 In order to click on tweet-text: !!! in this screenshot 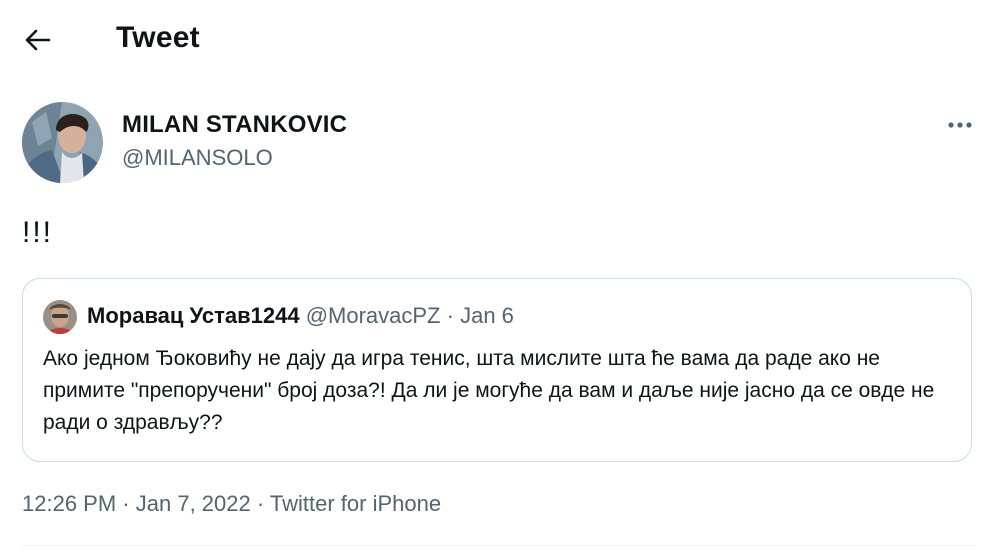, I will do `click(38, 232)`.